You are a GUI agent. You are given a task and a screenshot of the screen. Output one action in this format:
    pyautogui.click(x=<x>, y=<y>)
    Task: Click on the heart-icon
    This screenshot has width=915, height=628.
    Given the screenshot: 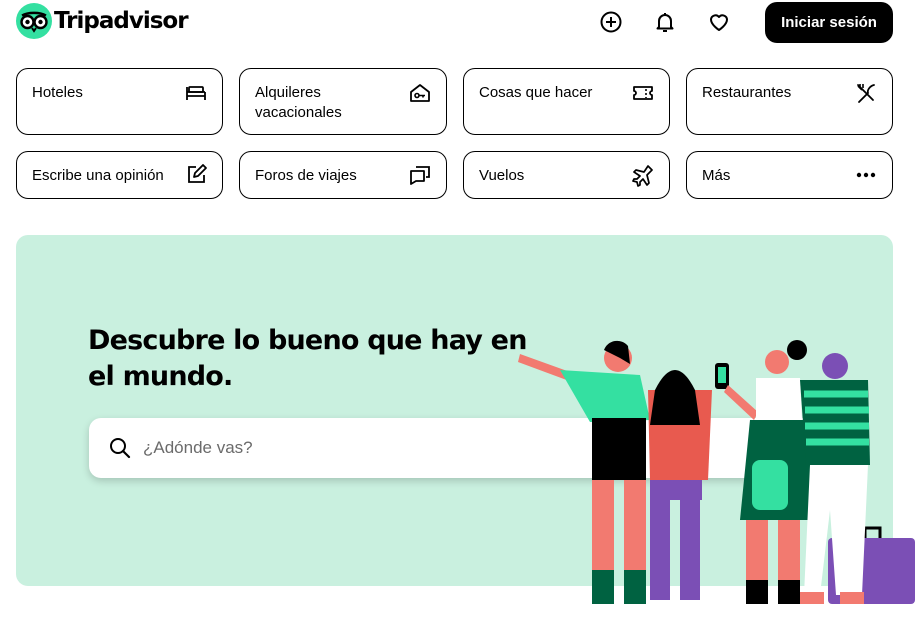 What is the action you would take?
    pyautogui.click(x=719, y=22)
    